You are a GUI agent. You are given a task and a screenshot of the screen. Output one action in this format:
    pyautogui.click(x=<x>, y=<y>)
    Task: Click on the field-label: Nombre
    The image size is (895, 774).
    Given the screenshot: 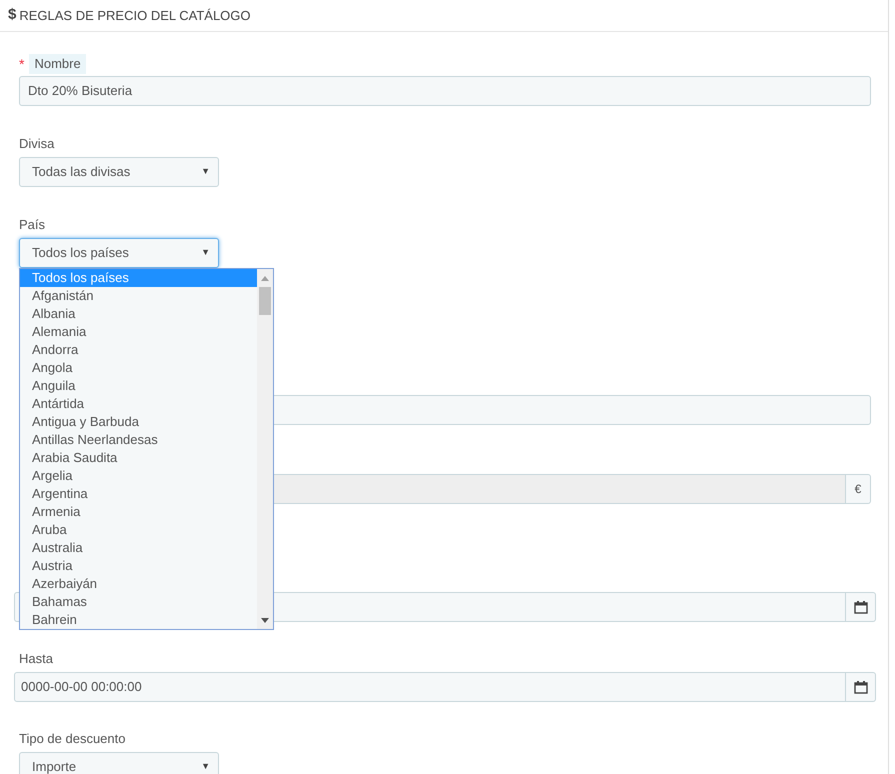 What is the action you would take?
    pyautogui.click(x=57, y=64)
    